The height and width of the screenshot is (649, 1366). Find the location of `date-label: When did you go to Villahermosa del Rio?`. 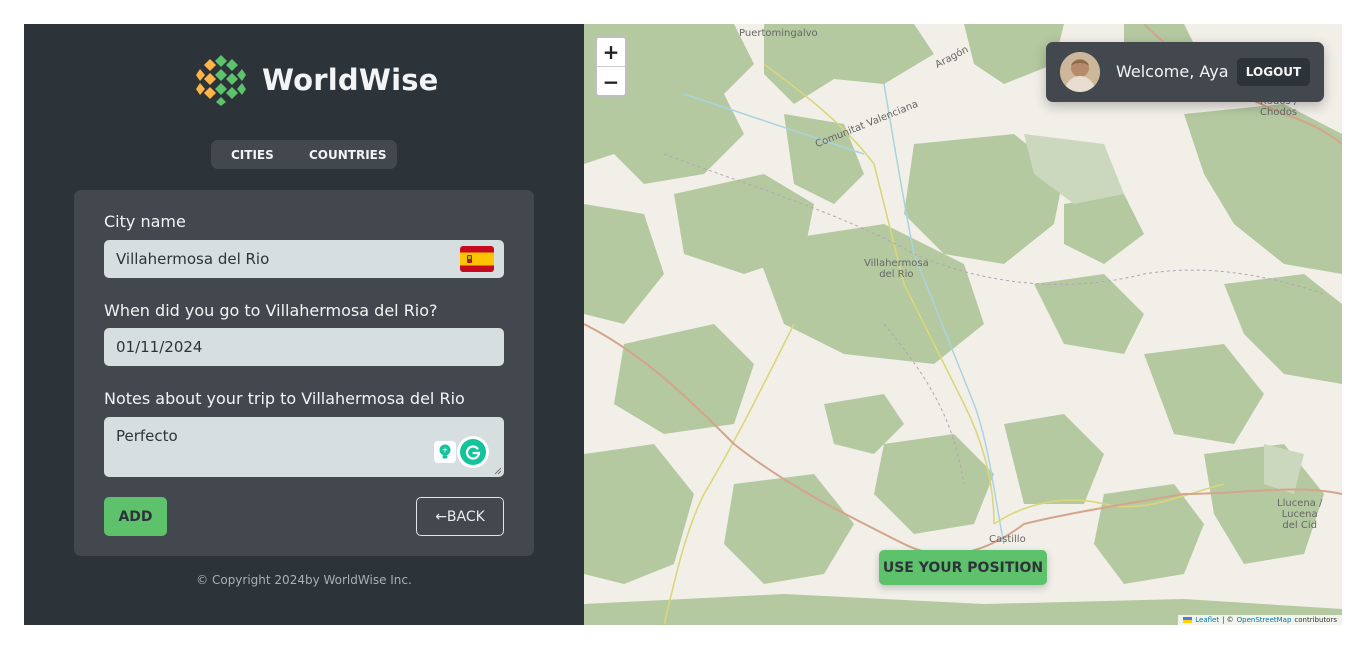

date-label: When did you go to Villahermosa del Rio? is located at coordinates (271, 310).